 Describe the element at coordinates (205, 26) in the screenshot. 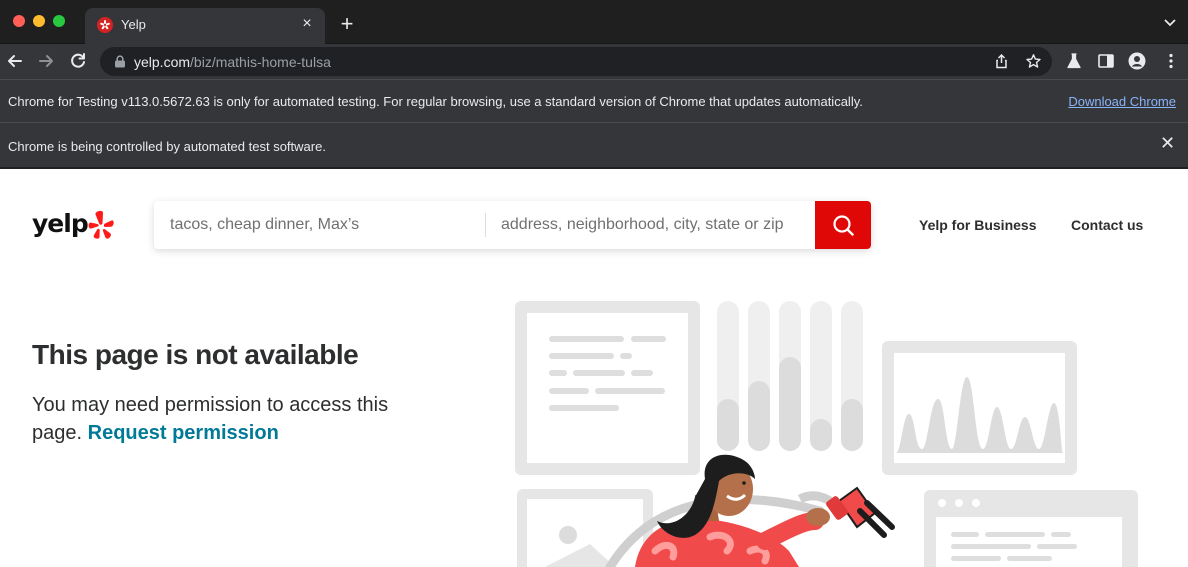

I see `browser-tab: Yelp ×` at that location.